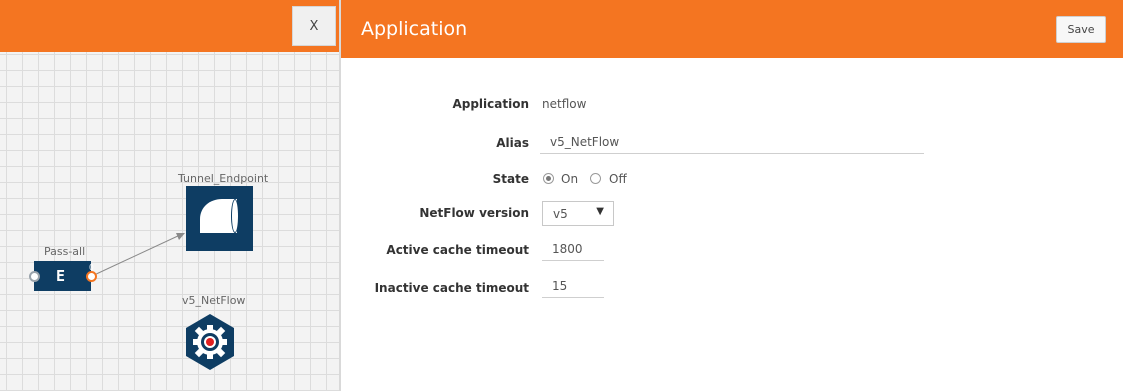 The height and width of the screenshot is (391, 1123). Describe the element at coordinates (578, 213) in the screenshot. I see `netflow-version-select: v5 ▼` at that location.